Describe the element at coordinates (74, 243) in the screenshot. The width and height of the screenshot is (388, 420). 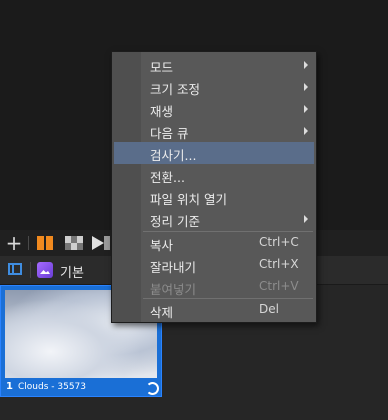
I see `checker-icon` at that location.